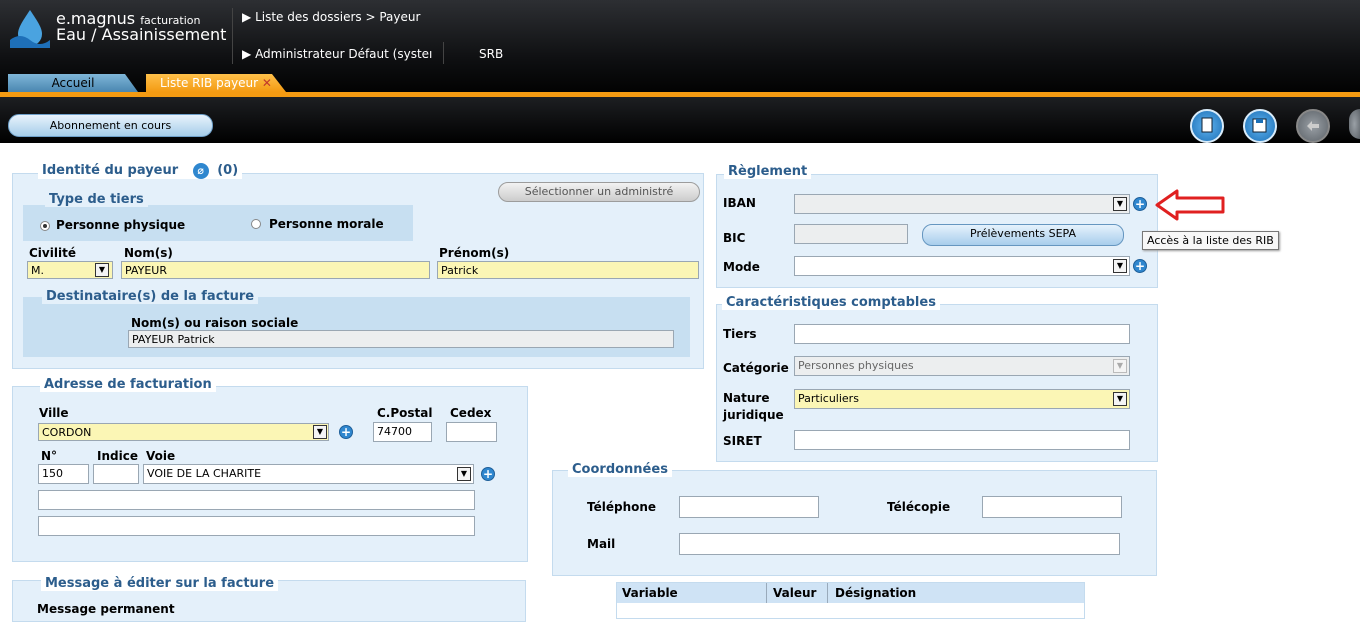  What do you see at coordinates (45, 226) in the screenshot?
I see `radio-personne-physique` at bounding box center [45, 226].